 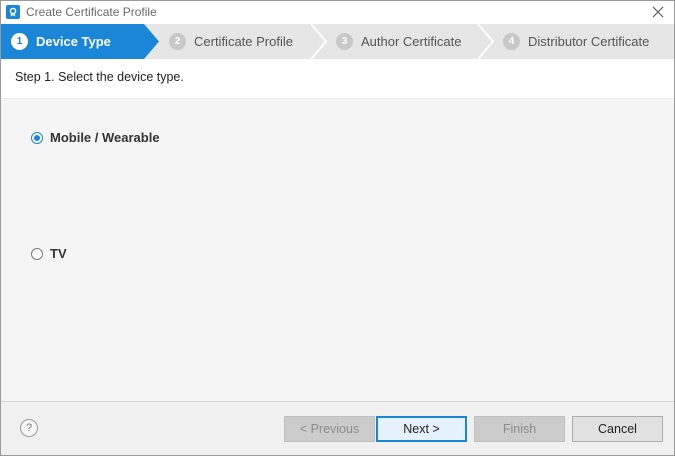 I want to click on title-bar: Create Certificate Profile, so click(x=337, y=12).